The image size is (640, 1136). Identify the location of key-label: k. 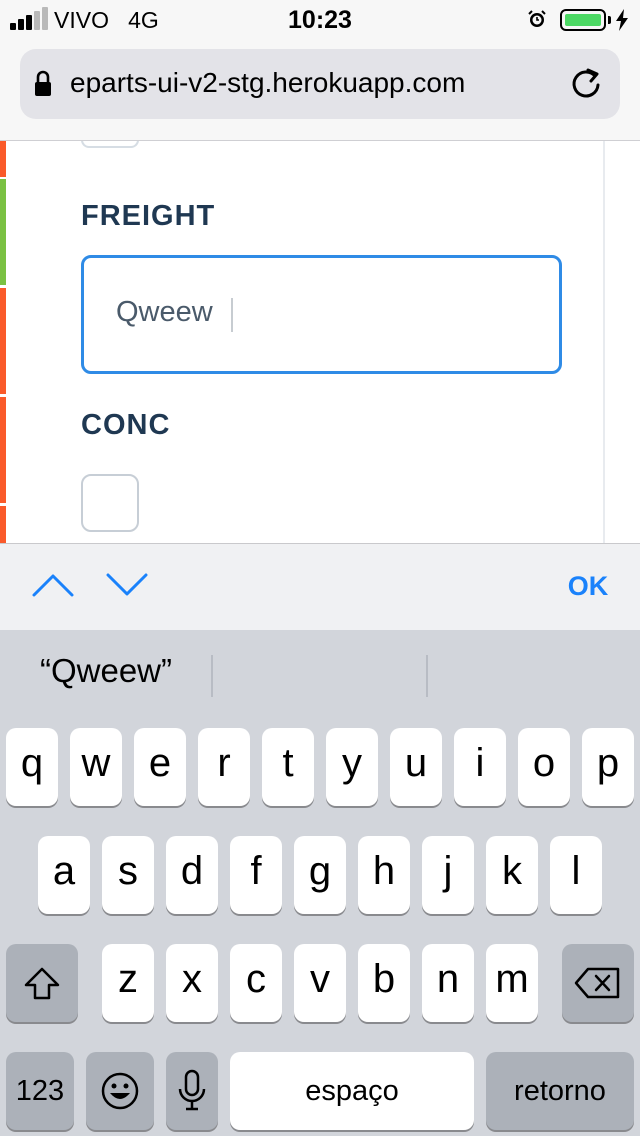
(512, 871).